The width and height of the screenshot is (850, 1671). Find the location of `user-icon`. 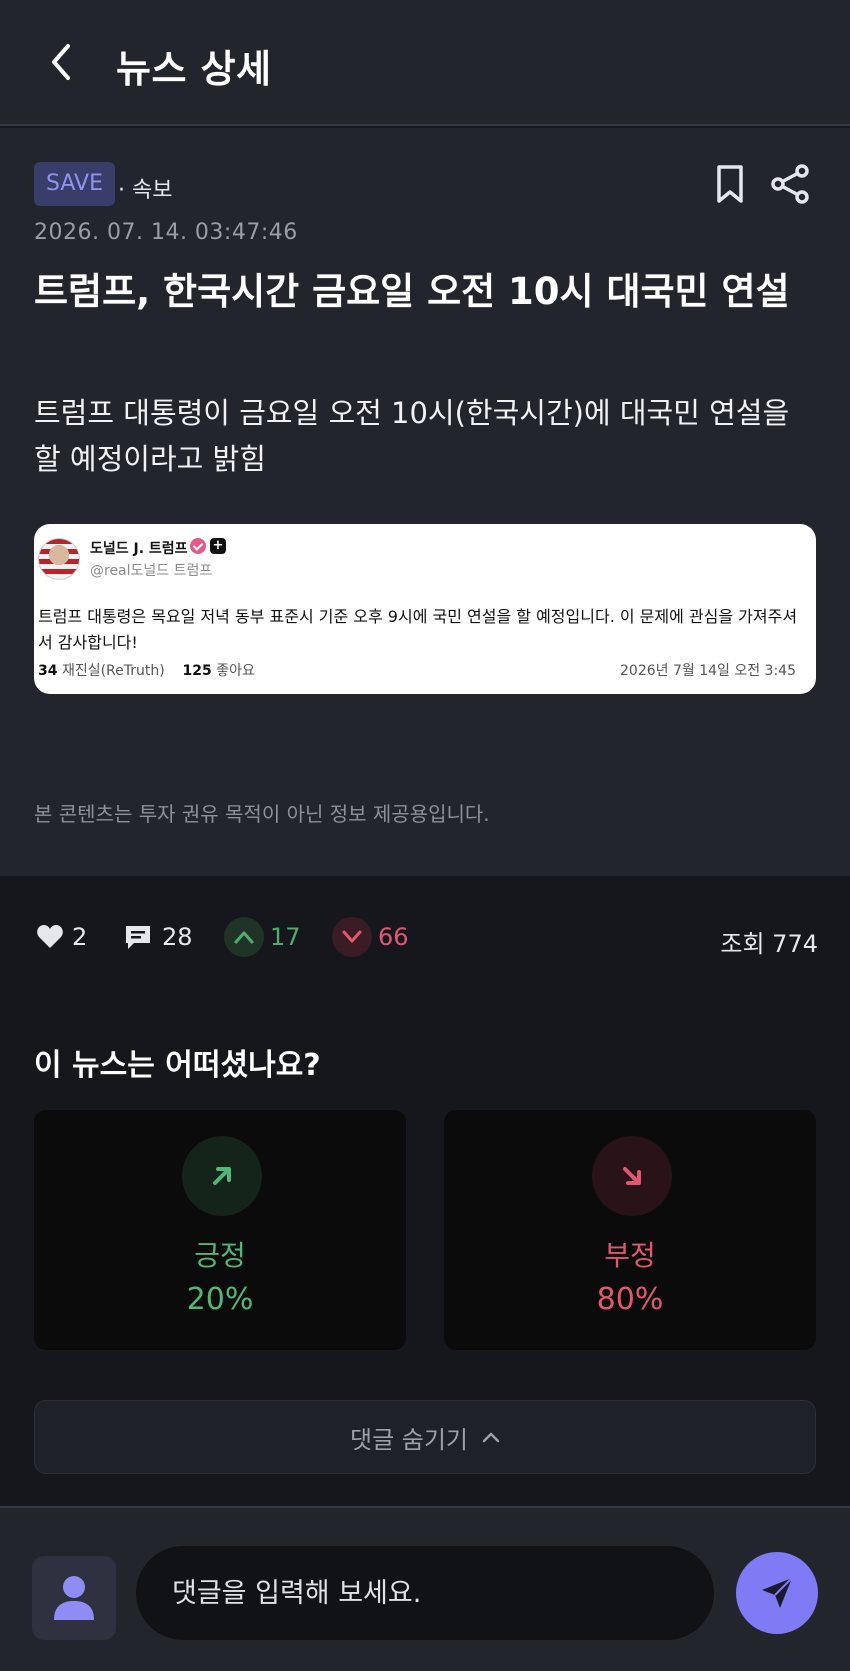

user-icon is located at coordinates (74, 1598).